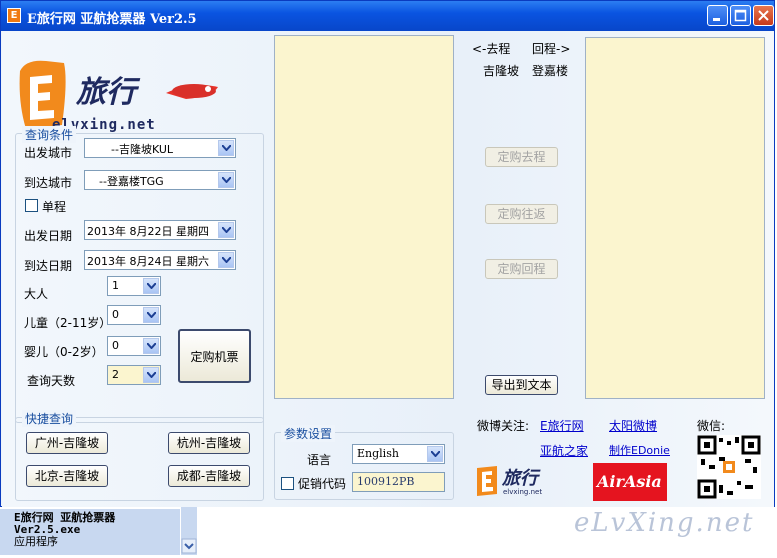 The width and height of the screenshot is (777, 558). Describe the element at coordinates (639, 450) in the screenshot. I see `weibo-link-author: 制作EDonie` at that location.